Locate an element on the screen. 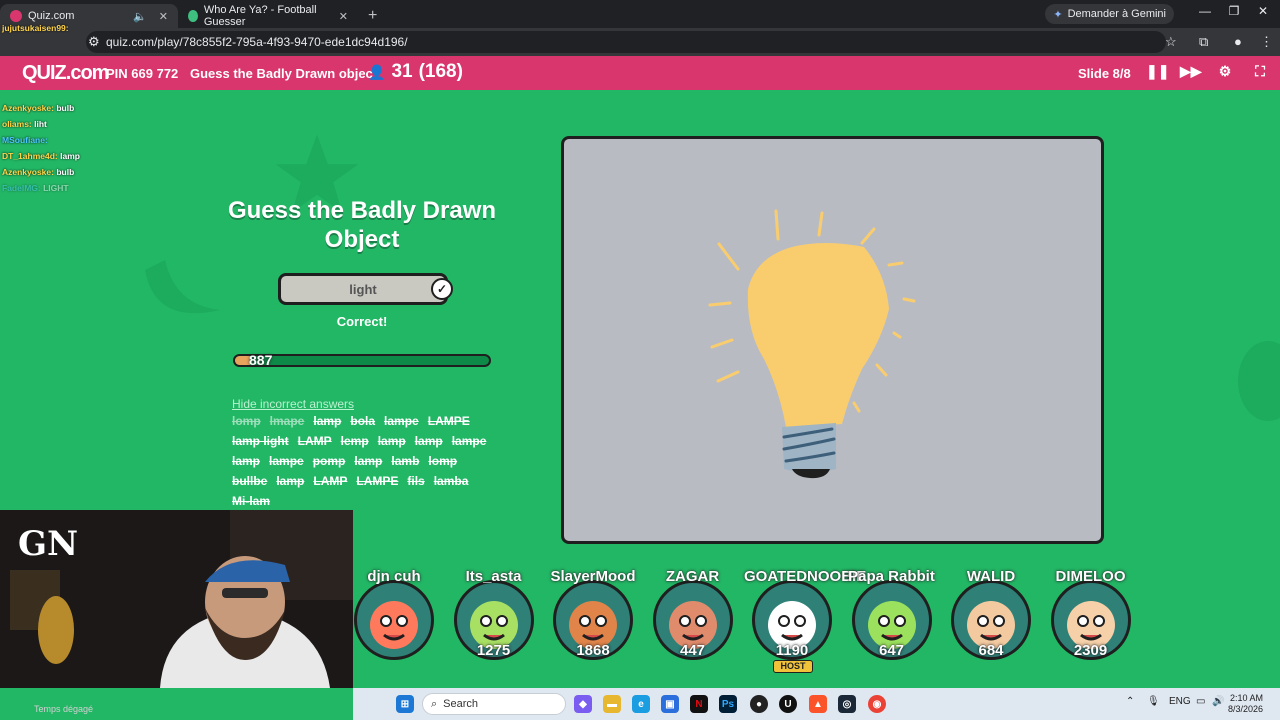 This screenshot has height=720, width=1280. incorrect-answer: bola is located at coordinates (363, 421).